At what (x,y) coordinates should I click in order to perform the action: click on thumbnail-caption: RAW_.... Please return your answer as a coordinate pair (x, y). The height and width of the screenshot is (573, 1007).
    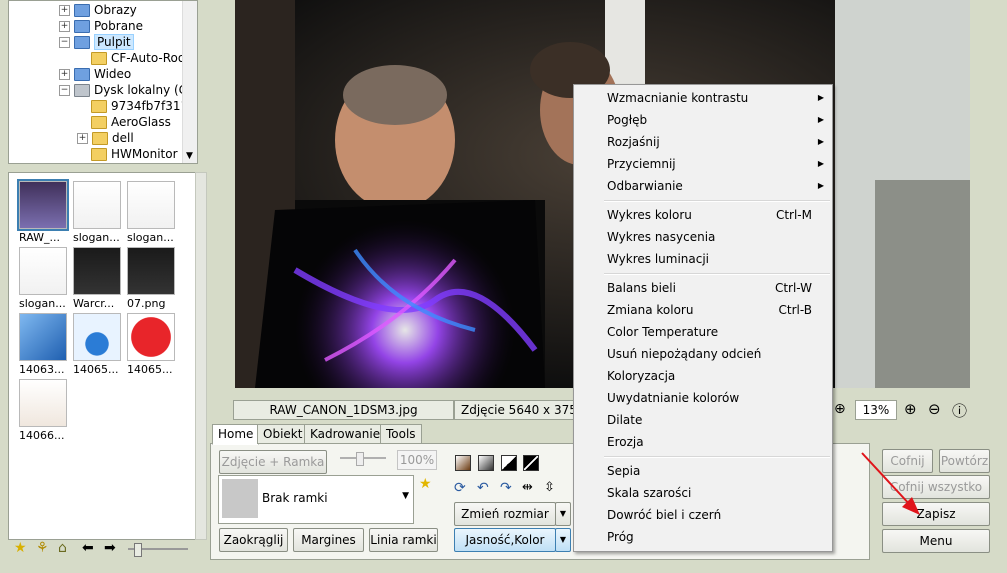
    Looking at the image, I should click on (39, 237).